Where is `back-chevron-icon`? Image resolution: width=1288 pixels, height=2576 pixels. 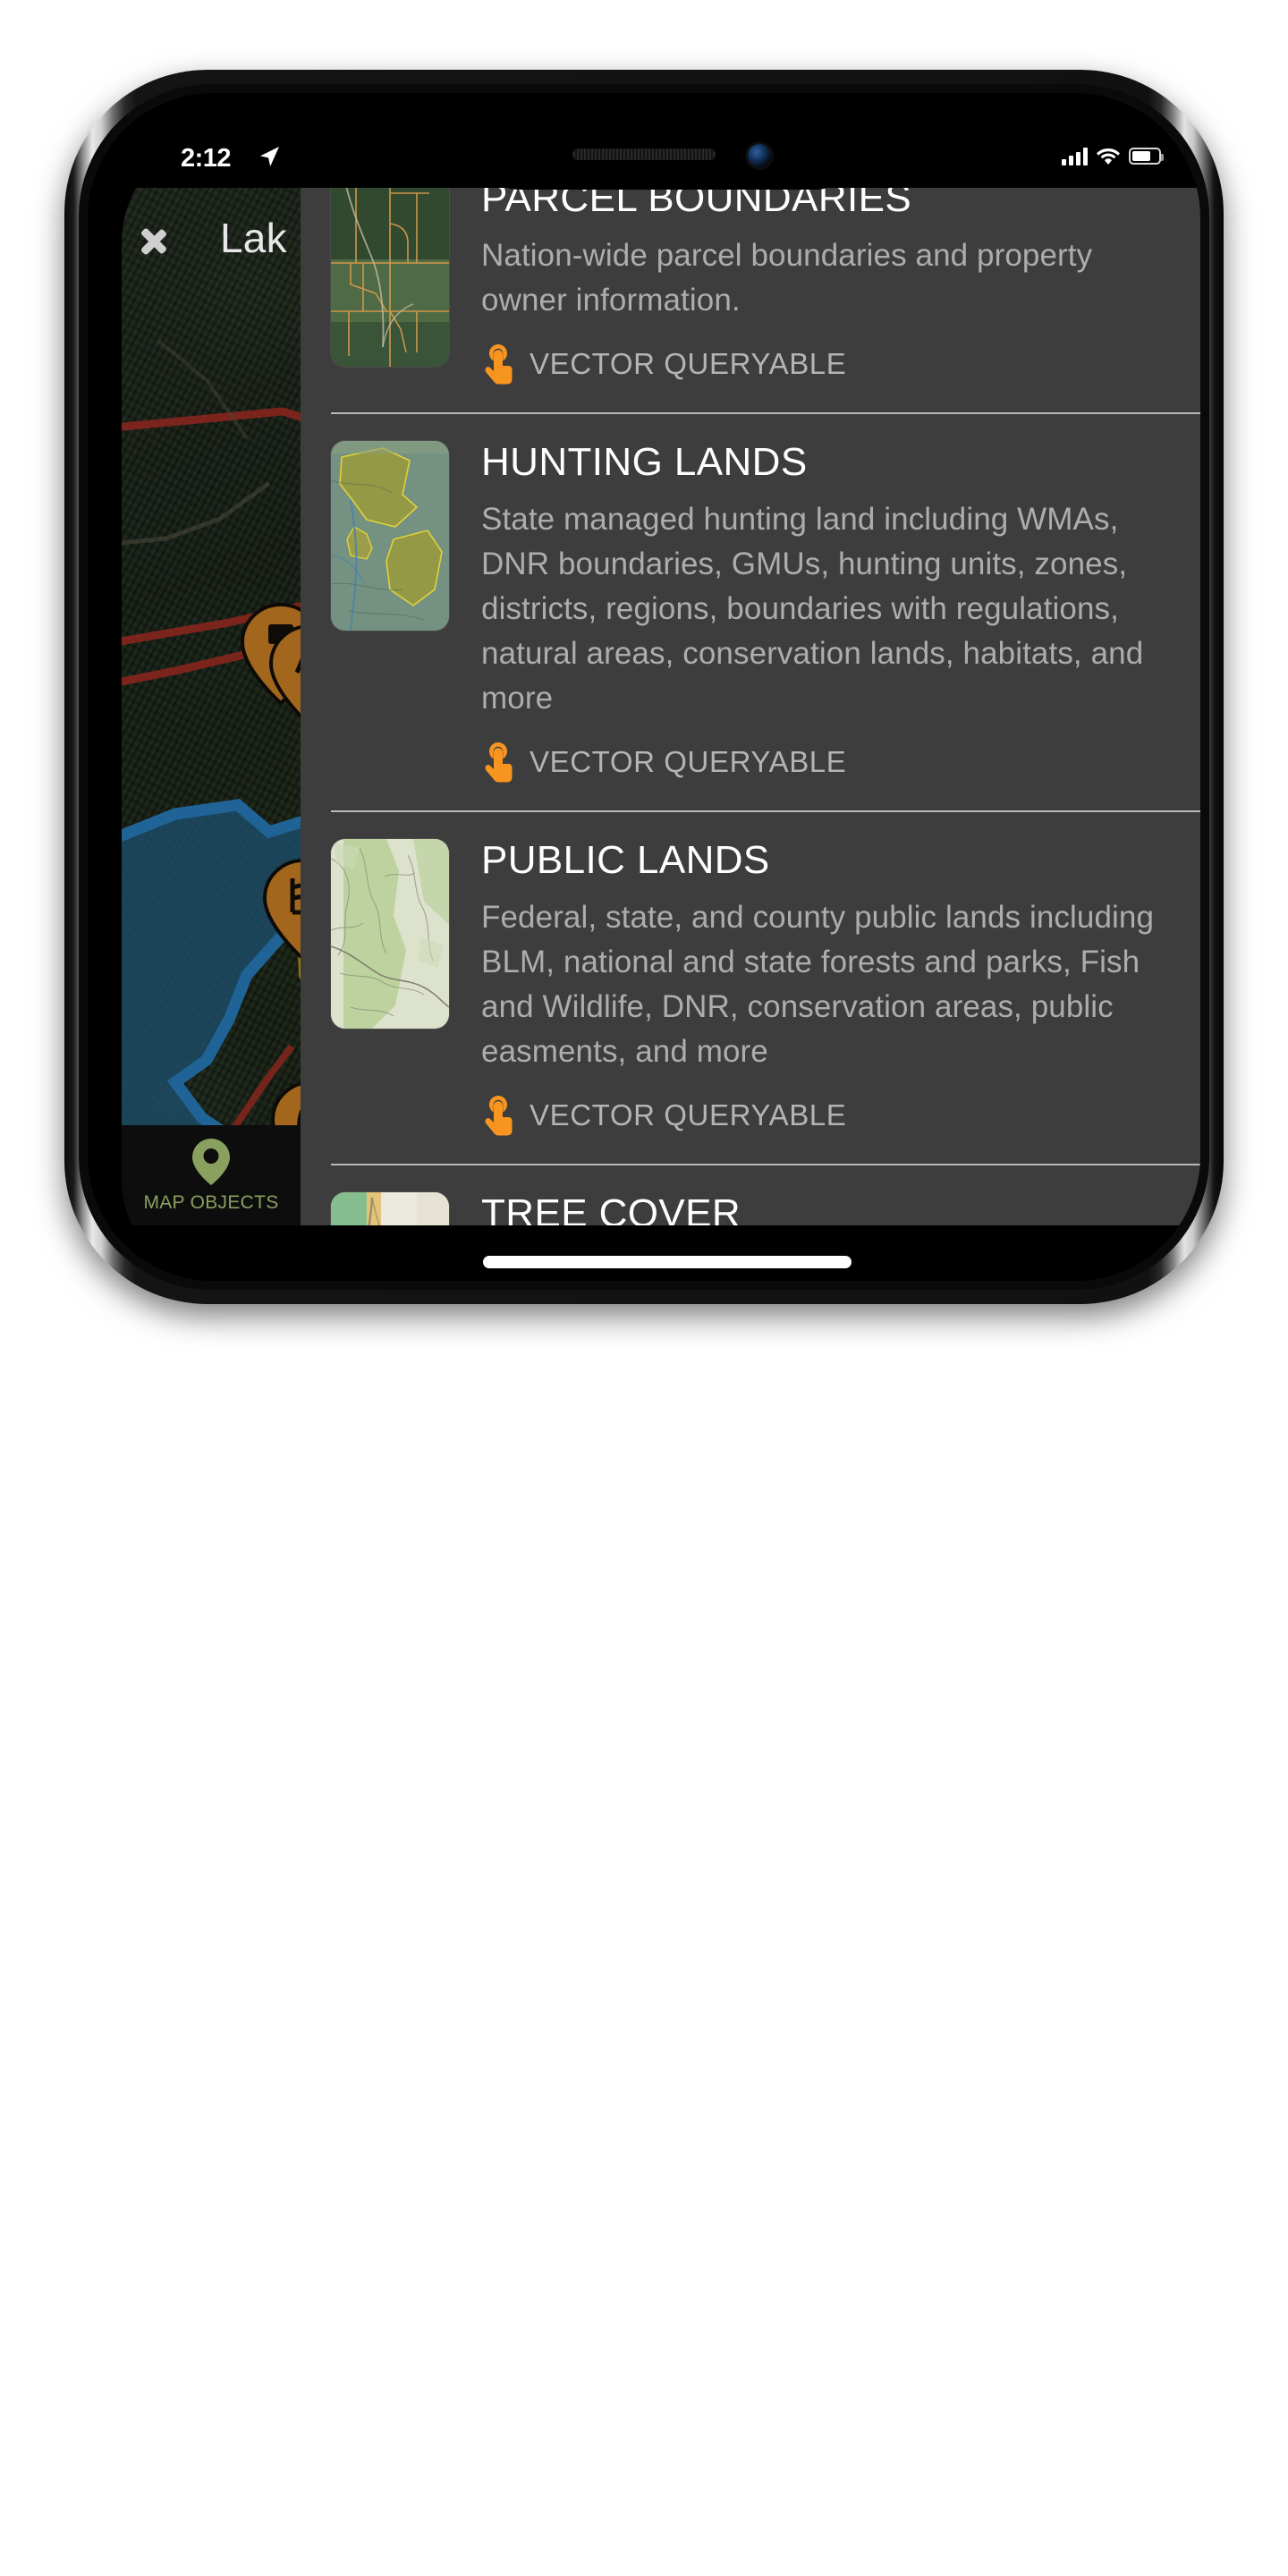 back-chevron-icon is located at coordinates (177, 238).